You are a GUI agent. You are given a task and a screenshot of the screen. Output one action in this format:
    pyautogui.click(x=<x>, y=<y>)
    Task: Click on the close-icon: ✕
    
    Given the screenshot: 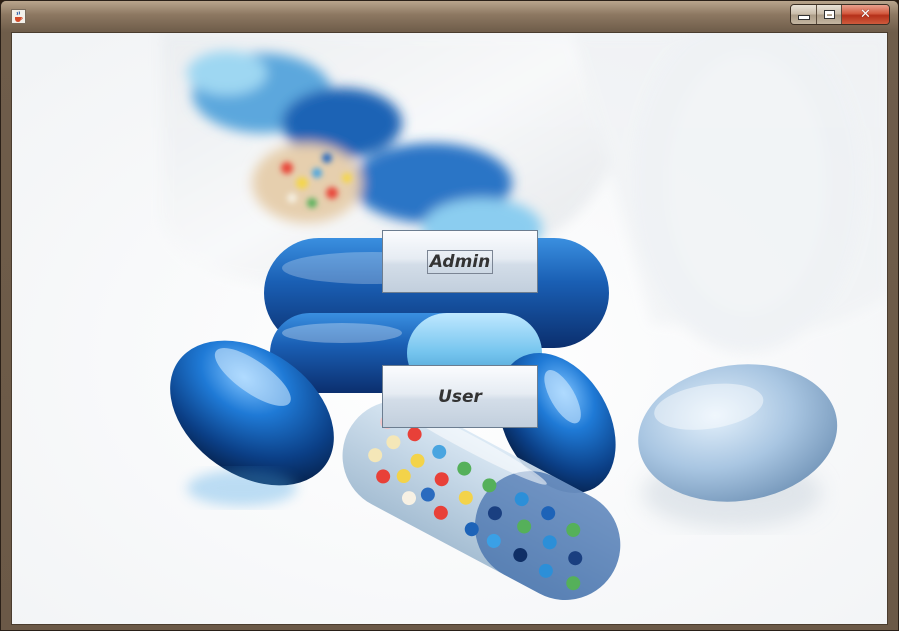 What is the action you would take?
    pyautogui.click(x=865, y=14)
    